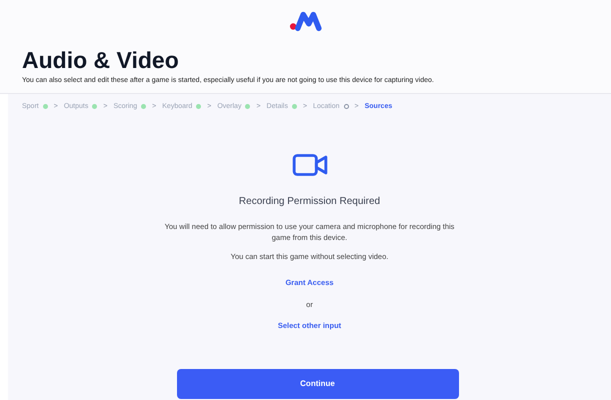  I want to click on permission-heading: Recording Permission Required, so click(309, 202).